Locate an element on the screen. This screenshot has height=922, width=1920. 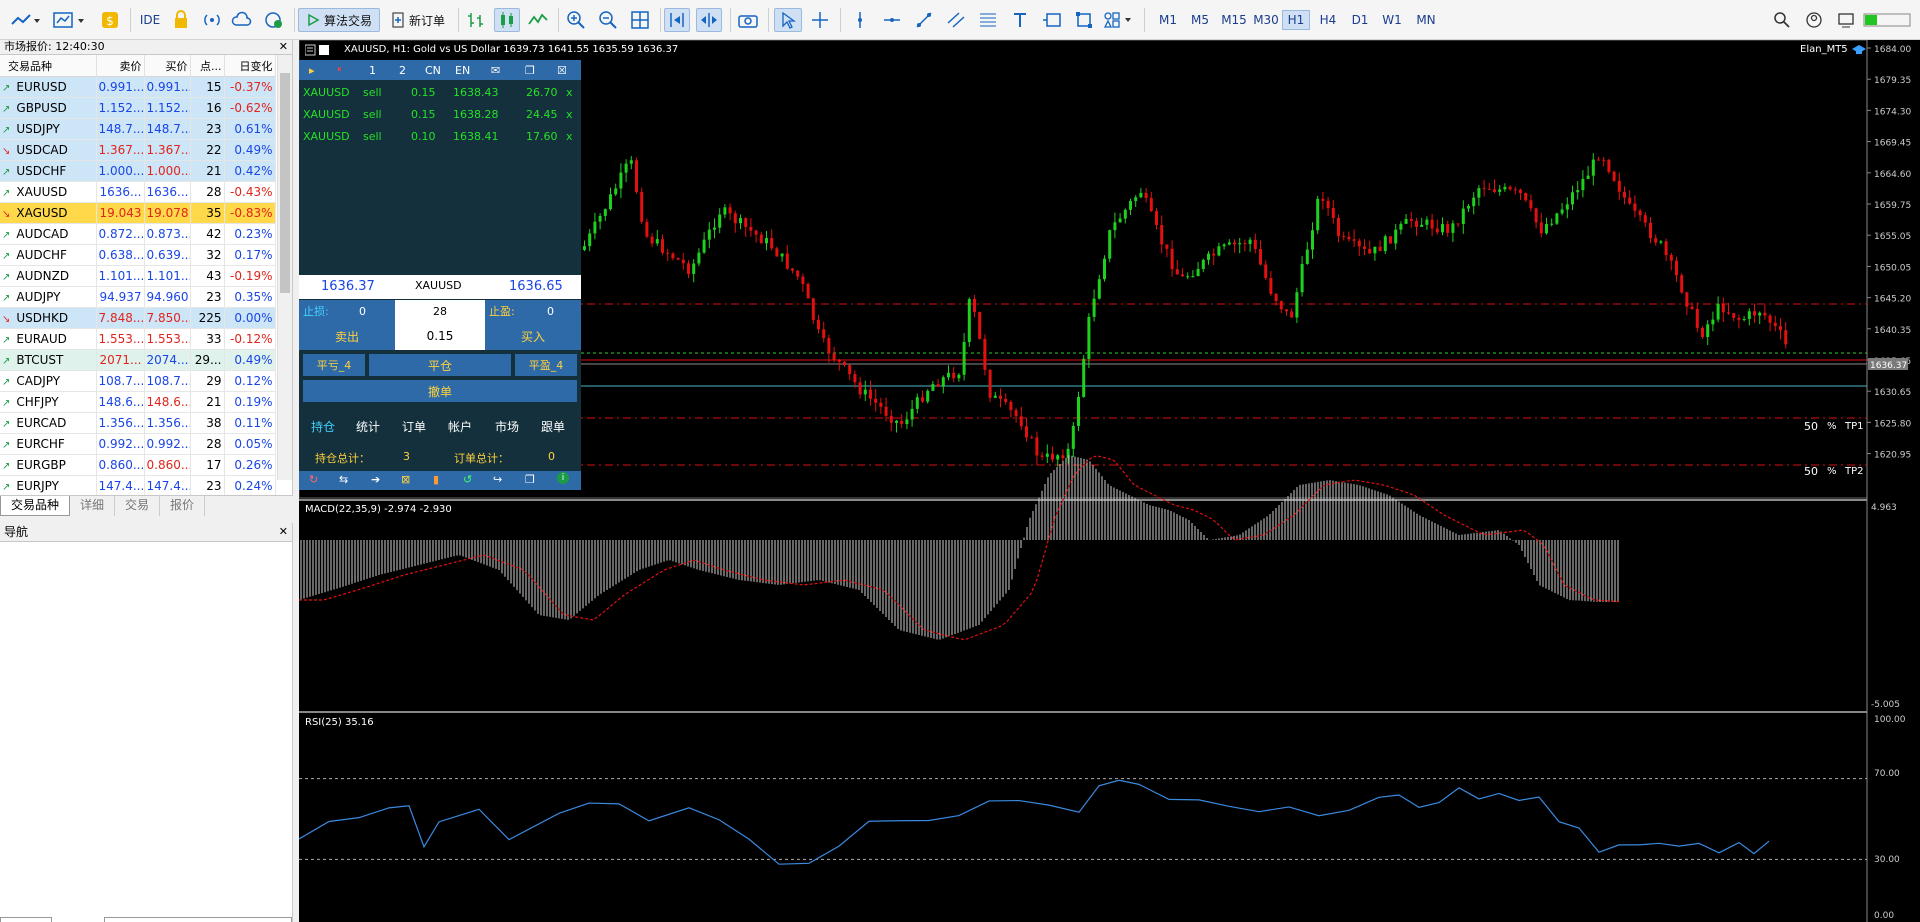
symbol-cell: ↗ BTCUST is located at coordinates (48, 360).